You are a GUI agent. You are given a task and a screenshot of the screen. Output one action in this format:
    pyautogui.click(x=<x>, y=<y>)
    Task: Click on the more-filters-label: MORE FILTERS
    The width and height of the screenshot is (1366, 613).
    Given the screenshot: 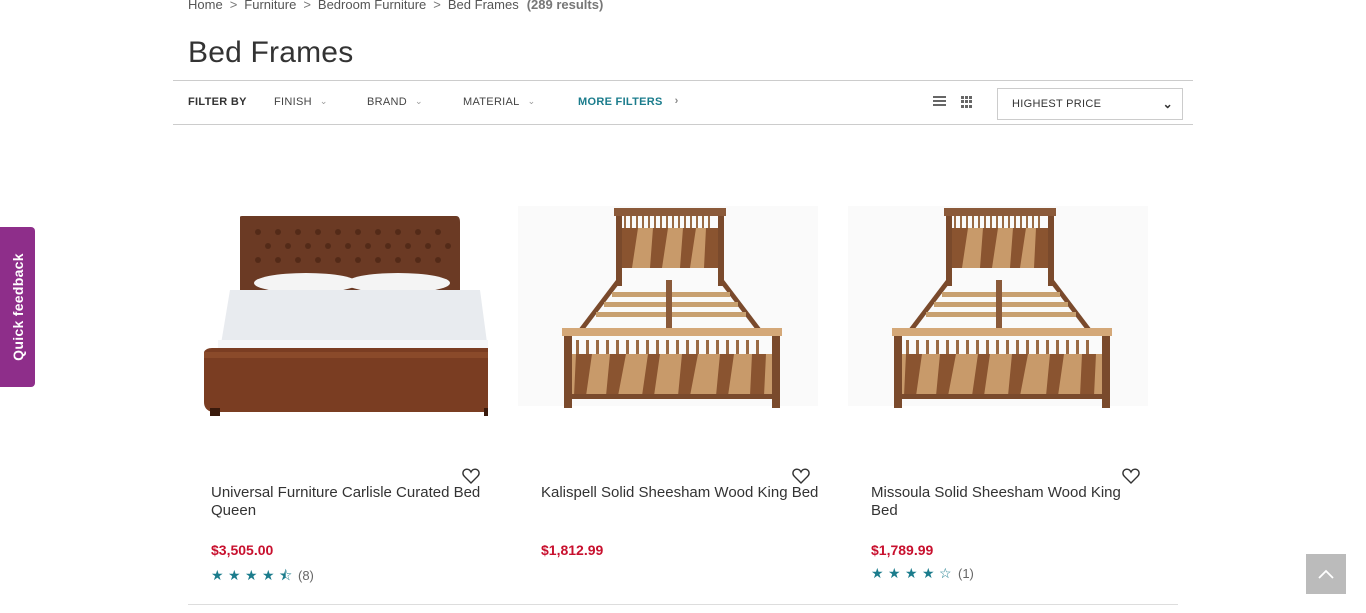 What is the action you would take?
    pyautogui.click(x=620, y=102)
    